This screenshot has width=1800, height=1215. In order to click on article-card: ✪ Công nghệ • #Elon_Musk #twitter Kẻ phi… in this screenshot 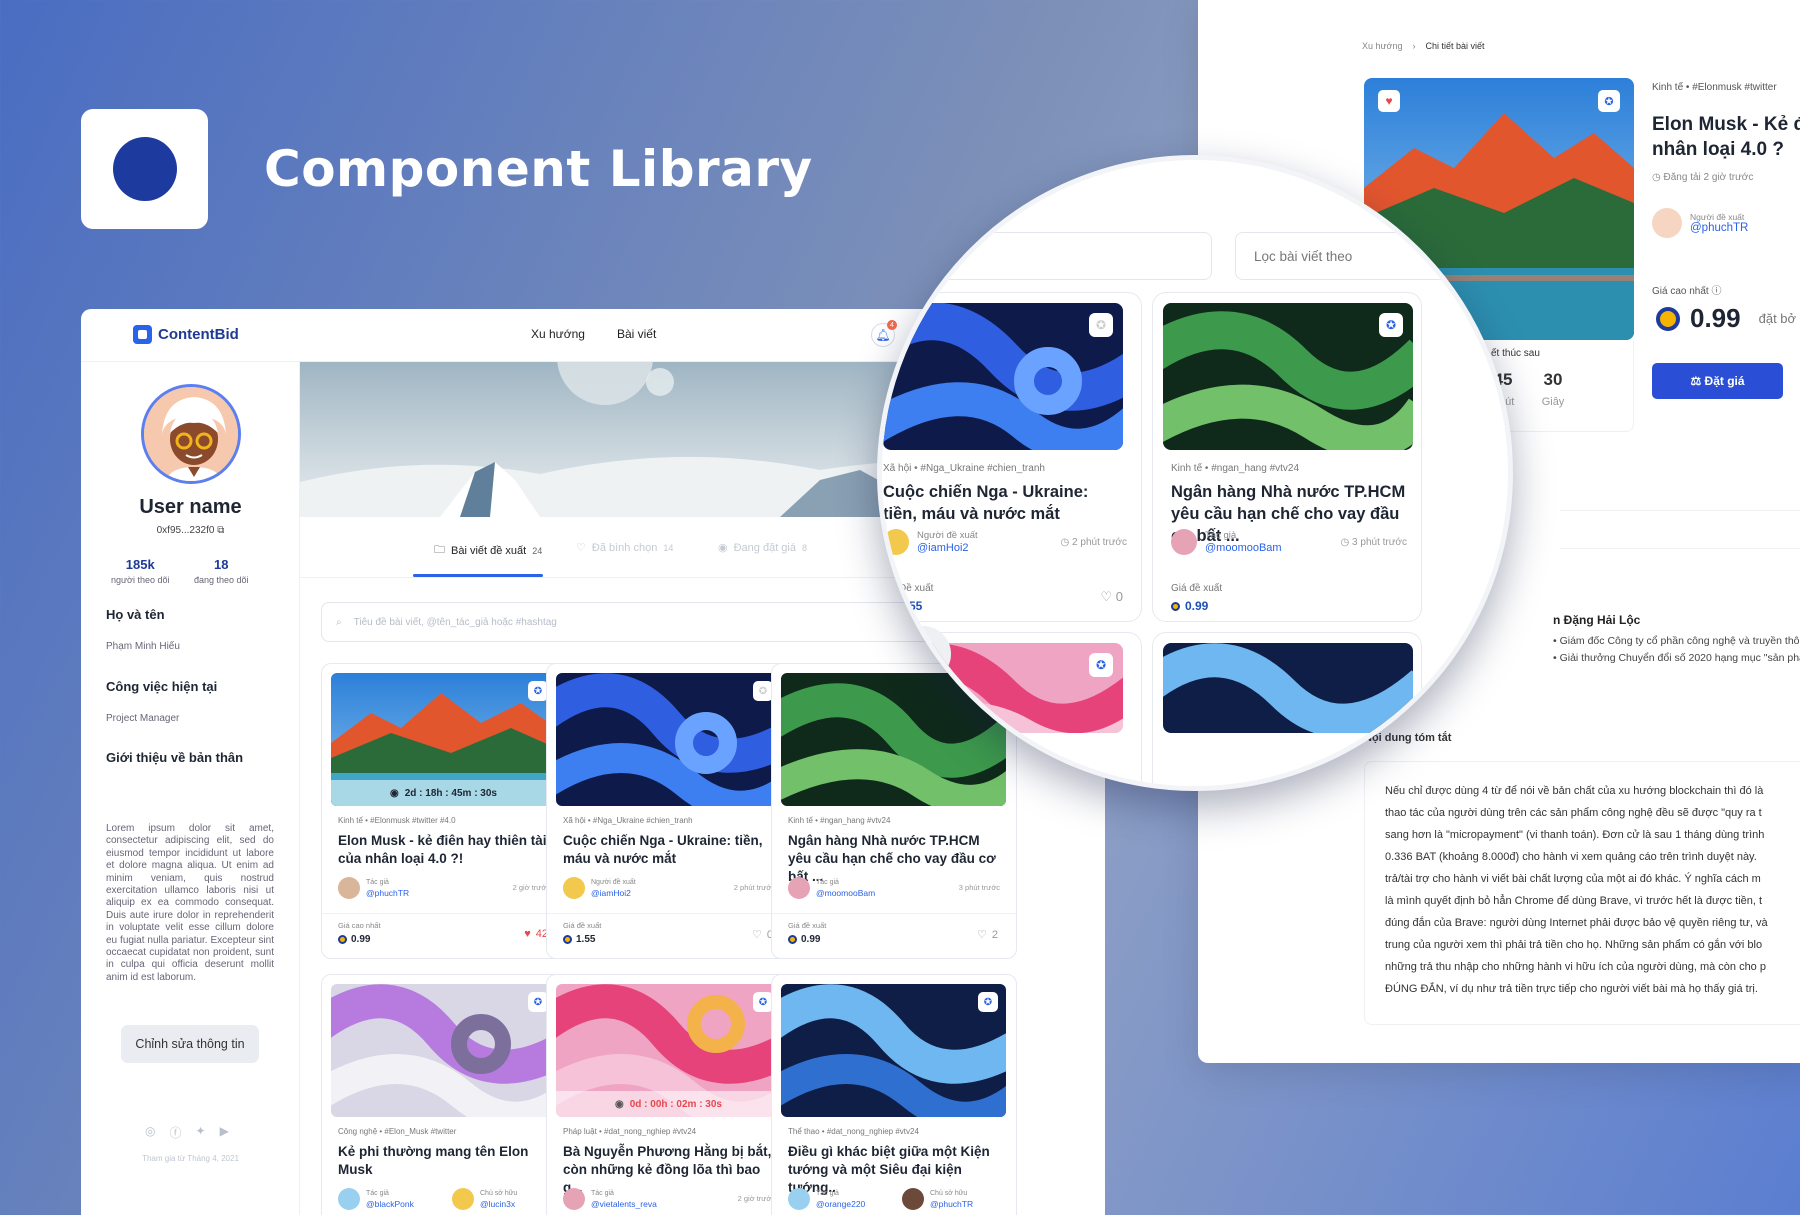, I will do `click(444, 1094)`.